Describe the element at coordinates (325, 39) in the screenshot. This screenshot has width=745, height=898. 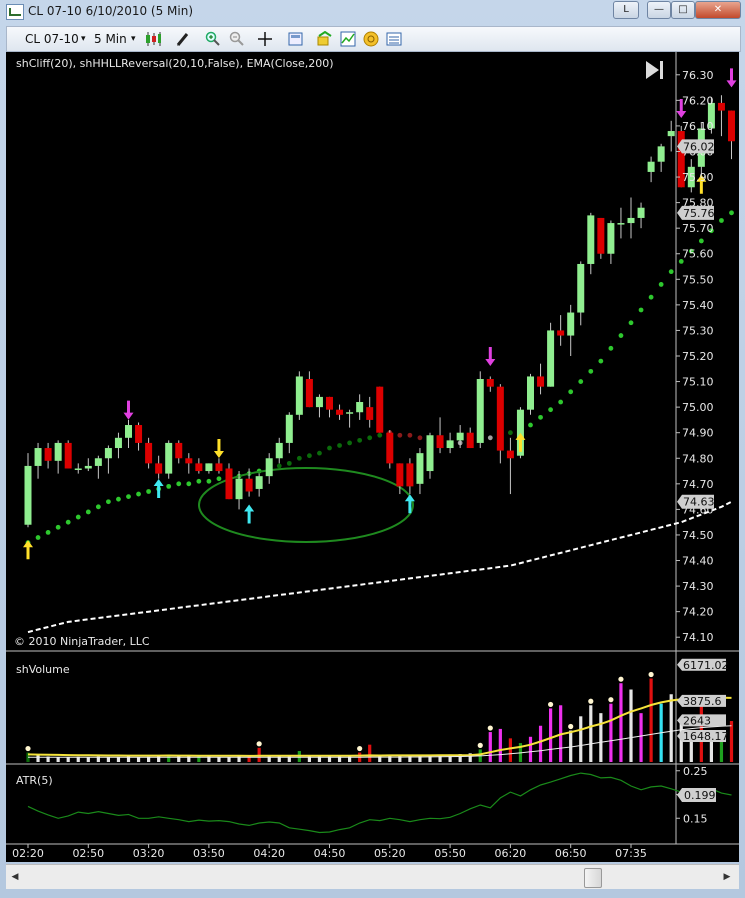
I see `strategy-icon` at that location.